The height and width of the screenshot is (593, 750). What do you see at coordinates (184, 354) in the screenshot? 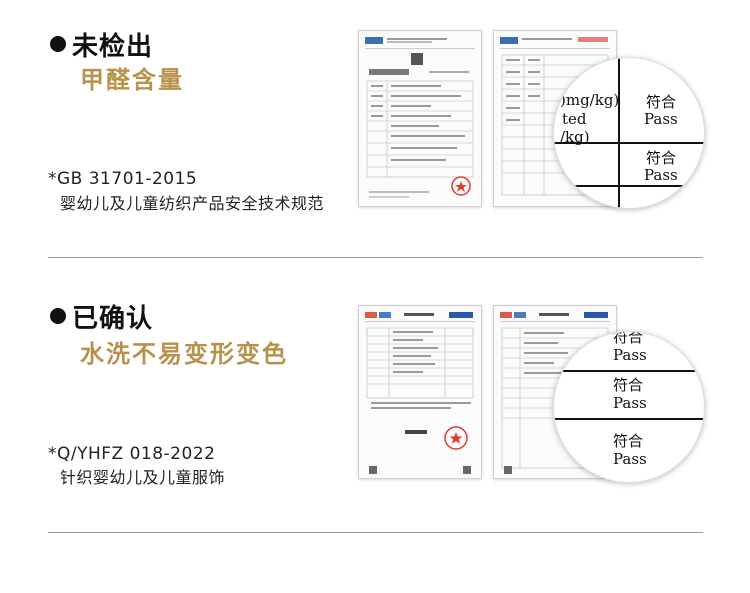
I see `section2-subheading: 水洗不易变形变色` at bounding box center [184, 354].